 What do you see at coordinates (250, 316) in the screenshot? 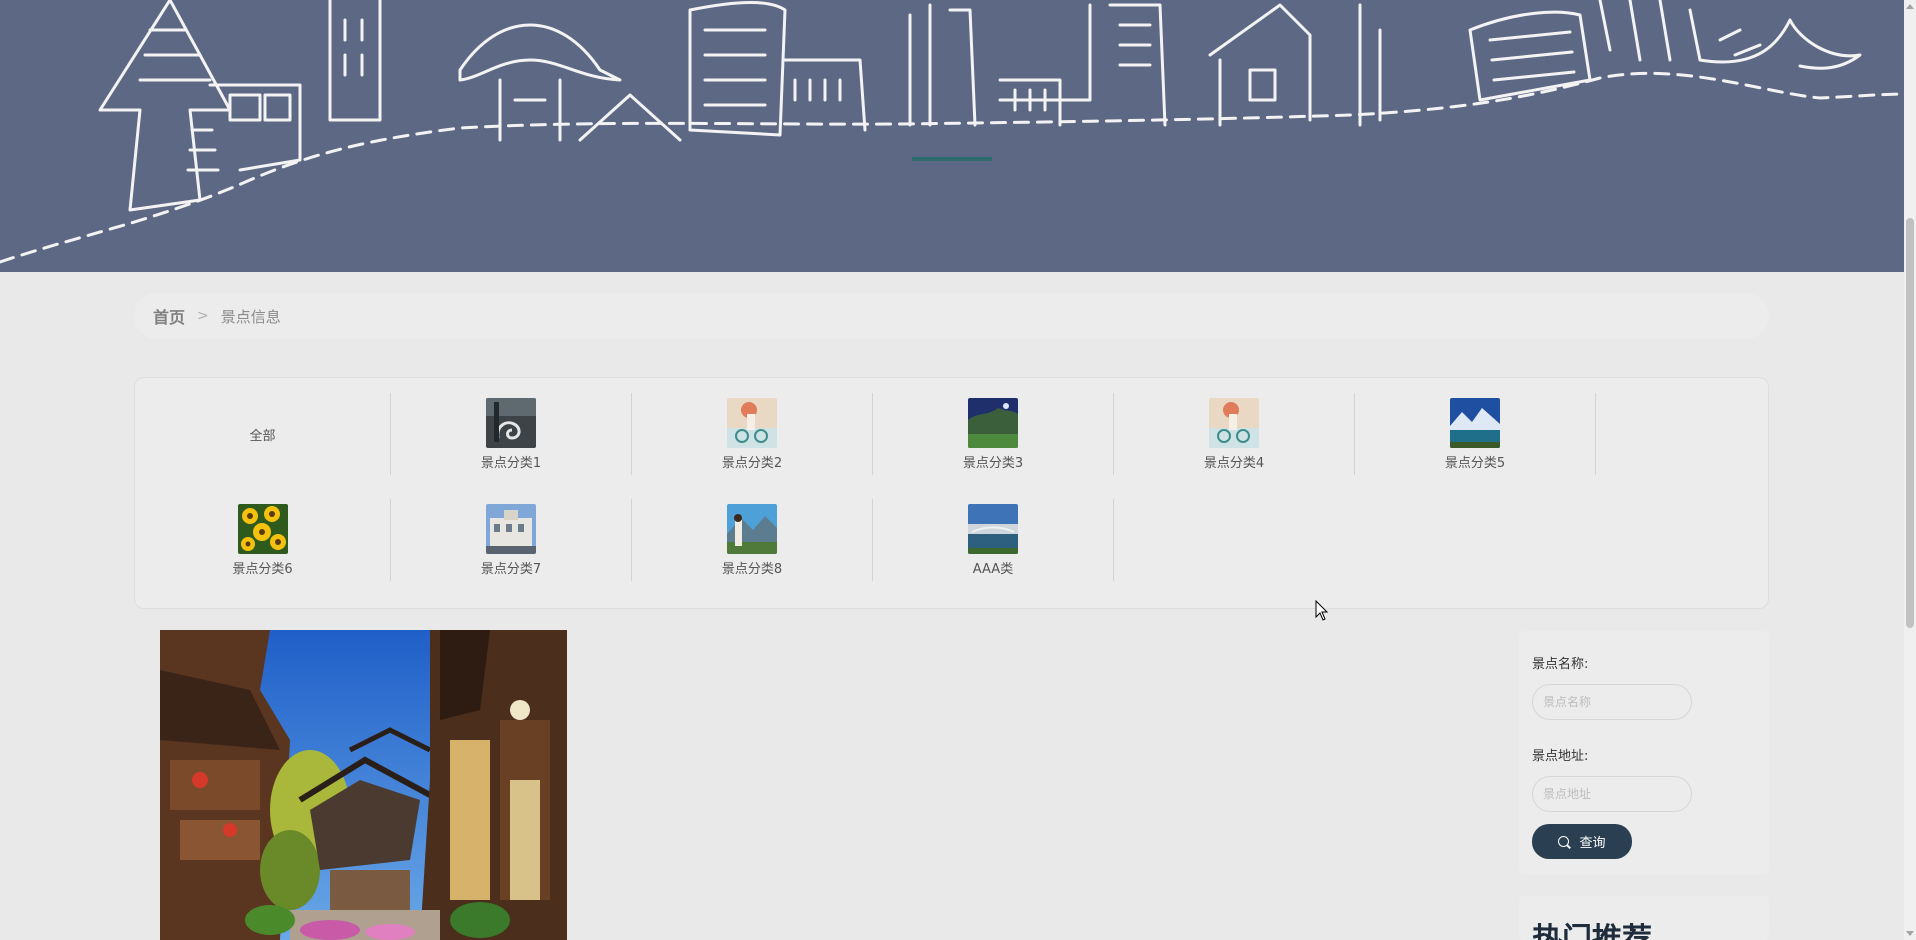
I see `breadcrumb-current: 景点信息` at bounding box center [250, 316].